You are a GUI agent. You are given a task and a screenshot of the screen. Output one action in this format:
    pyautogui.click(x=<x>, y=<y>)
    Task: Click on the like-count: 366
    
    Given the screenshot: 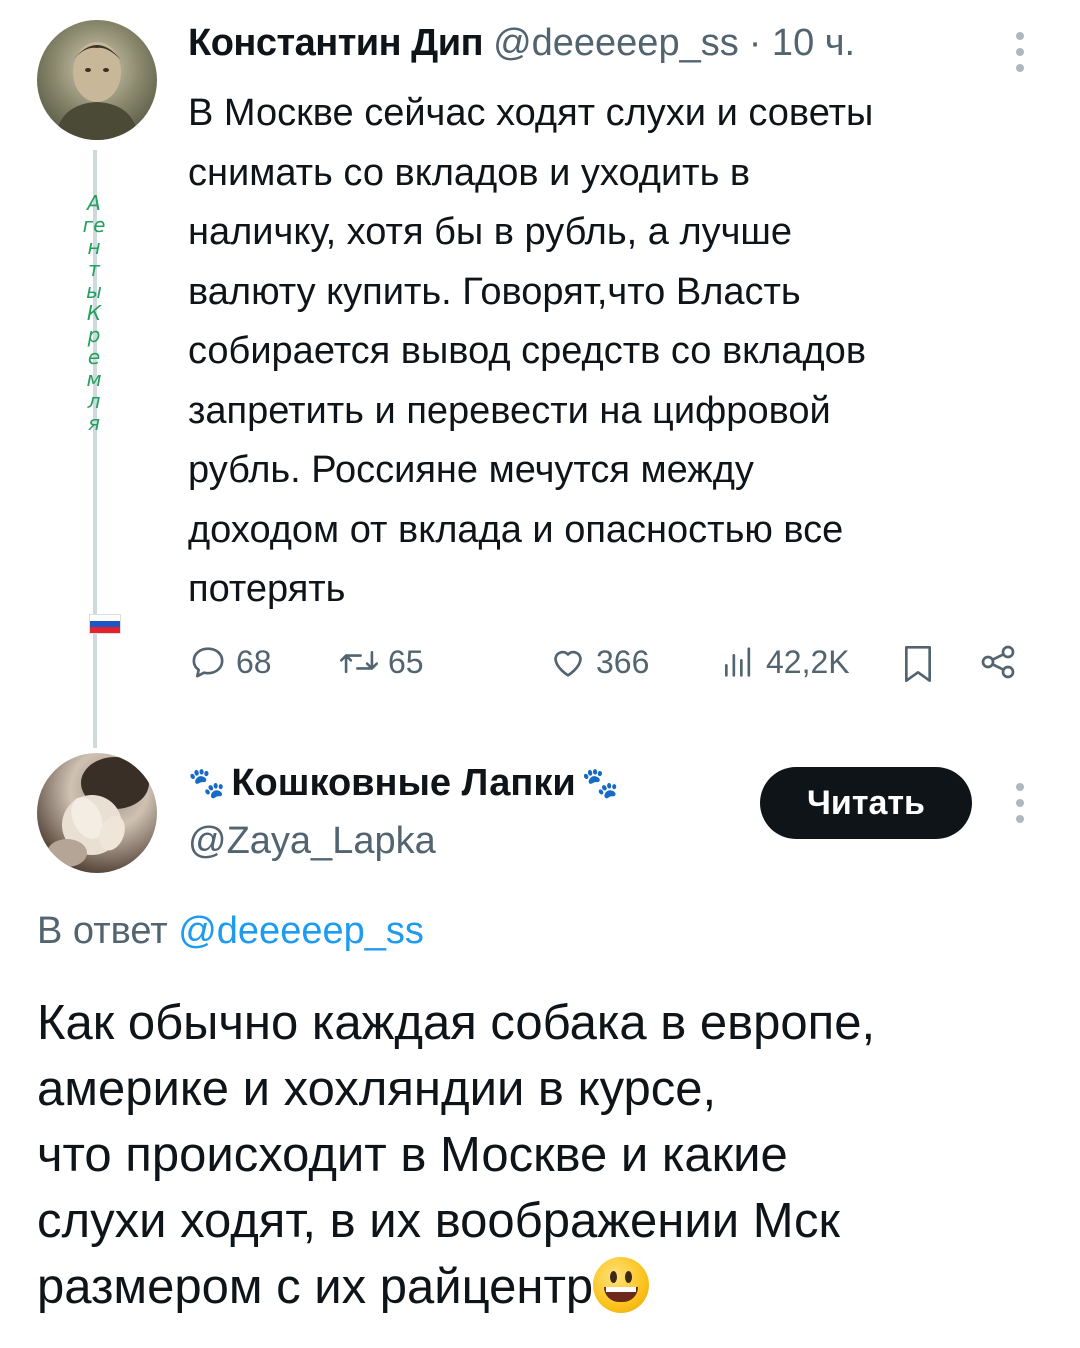 What is the action you would take?
    pyautogui.click(x=623, y=661)
    